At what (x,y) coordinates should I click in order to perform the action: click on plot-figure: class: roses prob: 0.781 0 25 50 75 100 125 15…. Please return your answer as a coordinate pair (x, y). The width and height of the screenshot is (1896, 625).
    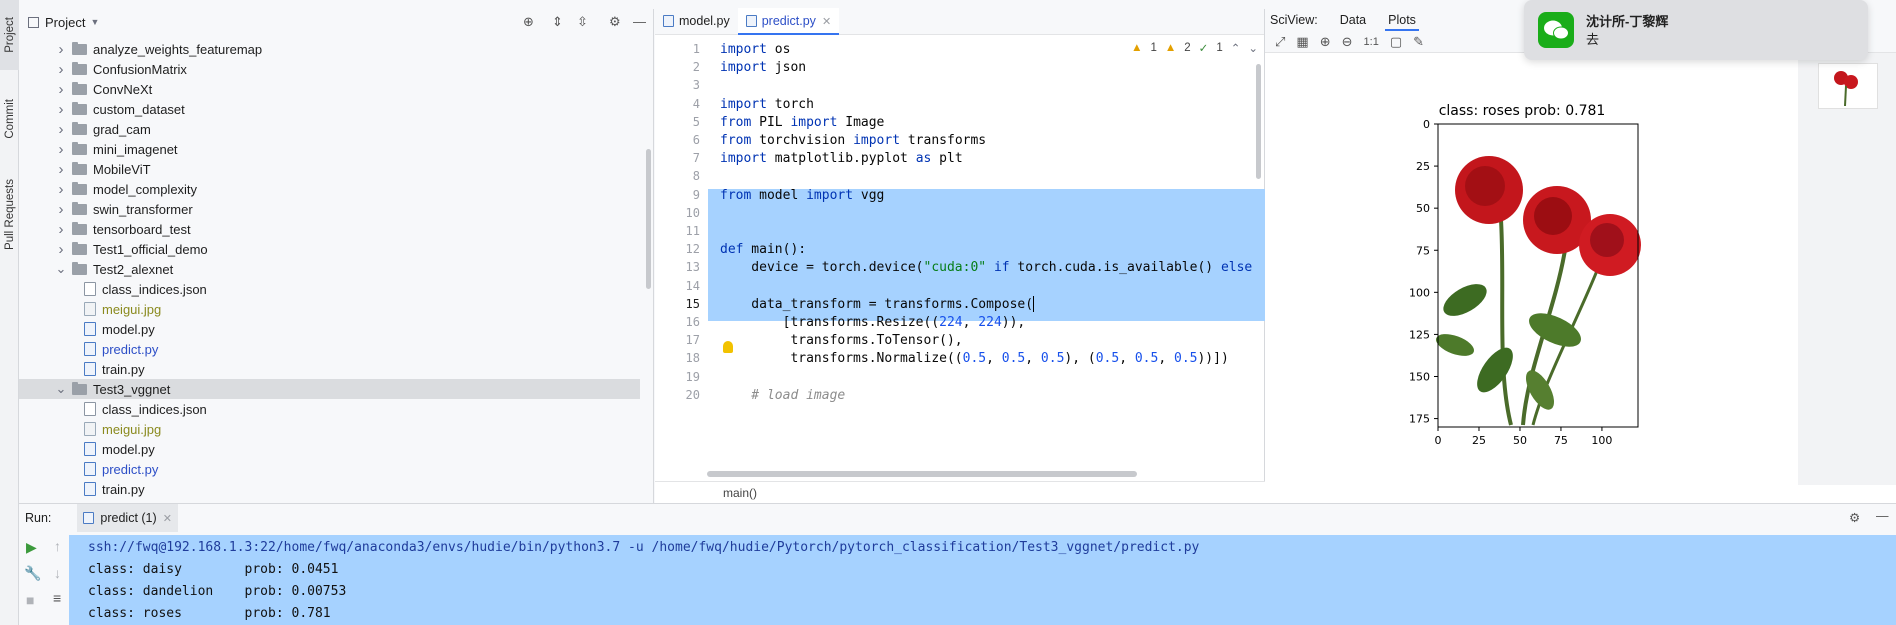
    Looking at the image, I should click on (1525, 275).